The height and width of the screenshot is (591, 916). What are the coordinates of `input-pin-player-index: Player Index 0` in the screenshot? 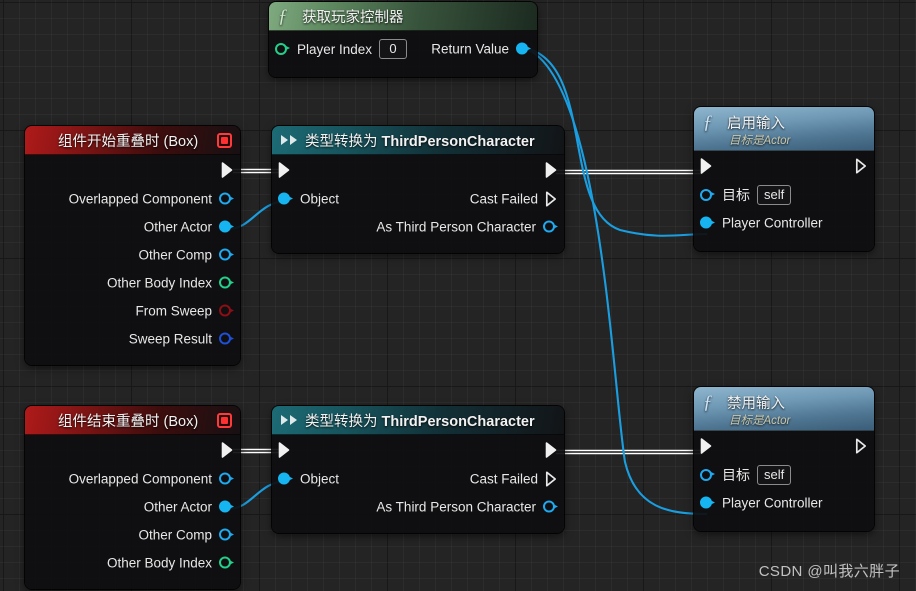 It's located at (341, 49).